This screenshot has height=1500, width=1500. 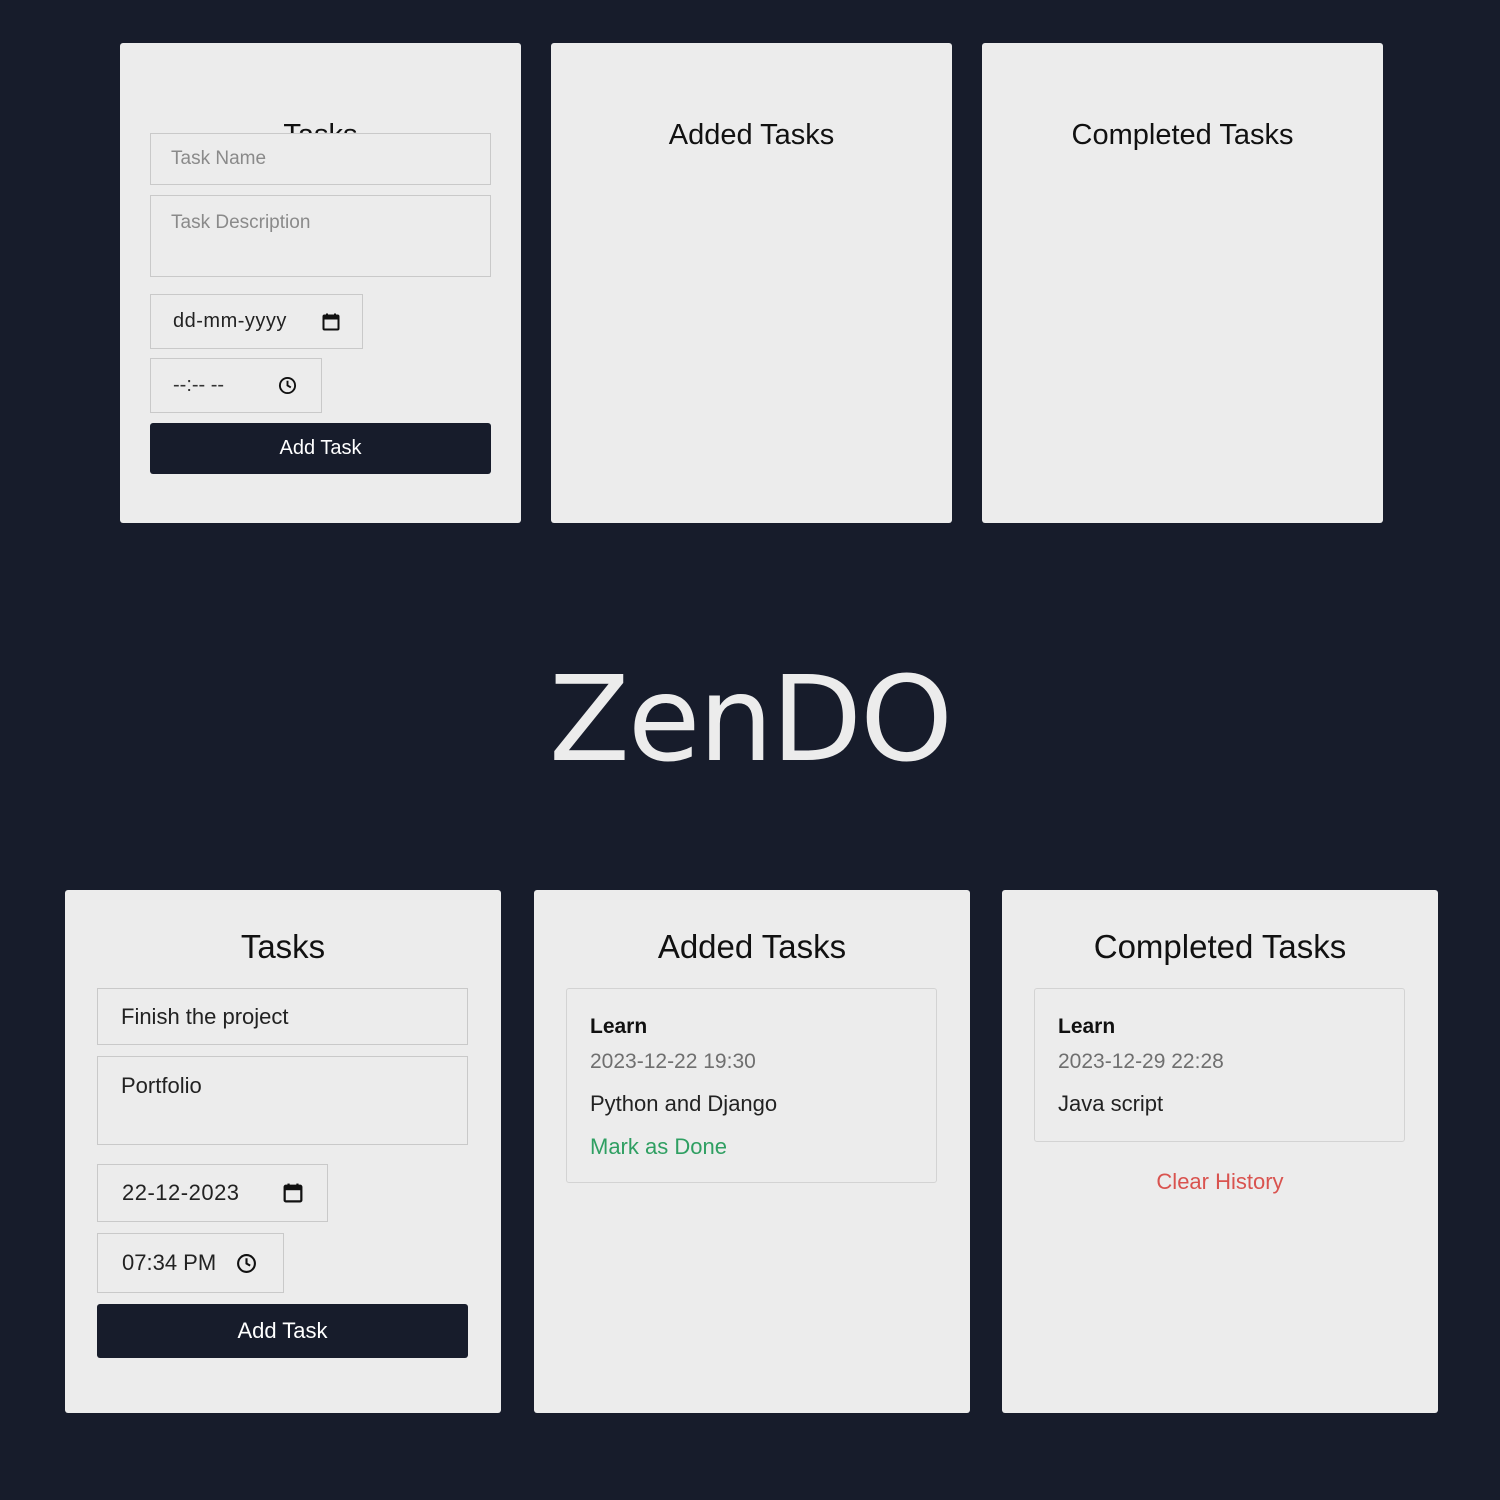 I want to click on task-time-input: 07:34 PM, so click(x=190, y=1263).